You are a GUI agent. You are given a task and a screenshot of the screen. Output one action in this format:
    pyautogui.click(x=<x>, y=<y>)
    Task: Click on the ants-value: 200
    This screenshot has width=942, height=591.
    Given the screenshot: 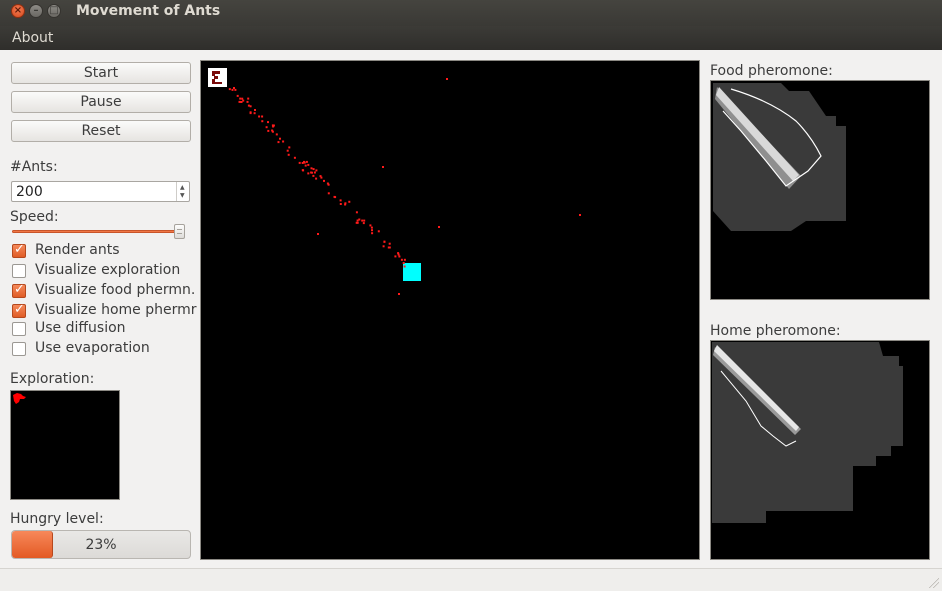 What is the action you would take?
    pyautogui.click(x=29, y=192)
    